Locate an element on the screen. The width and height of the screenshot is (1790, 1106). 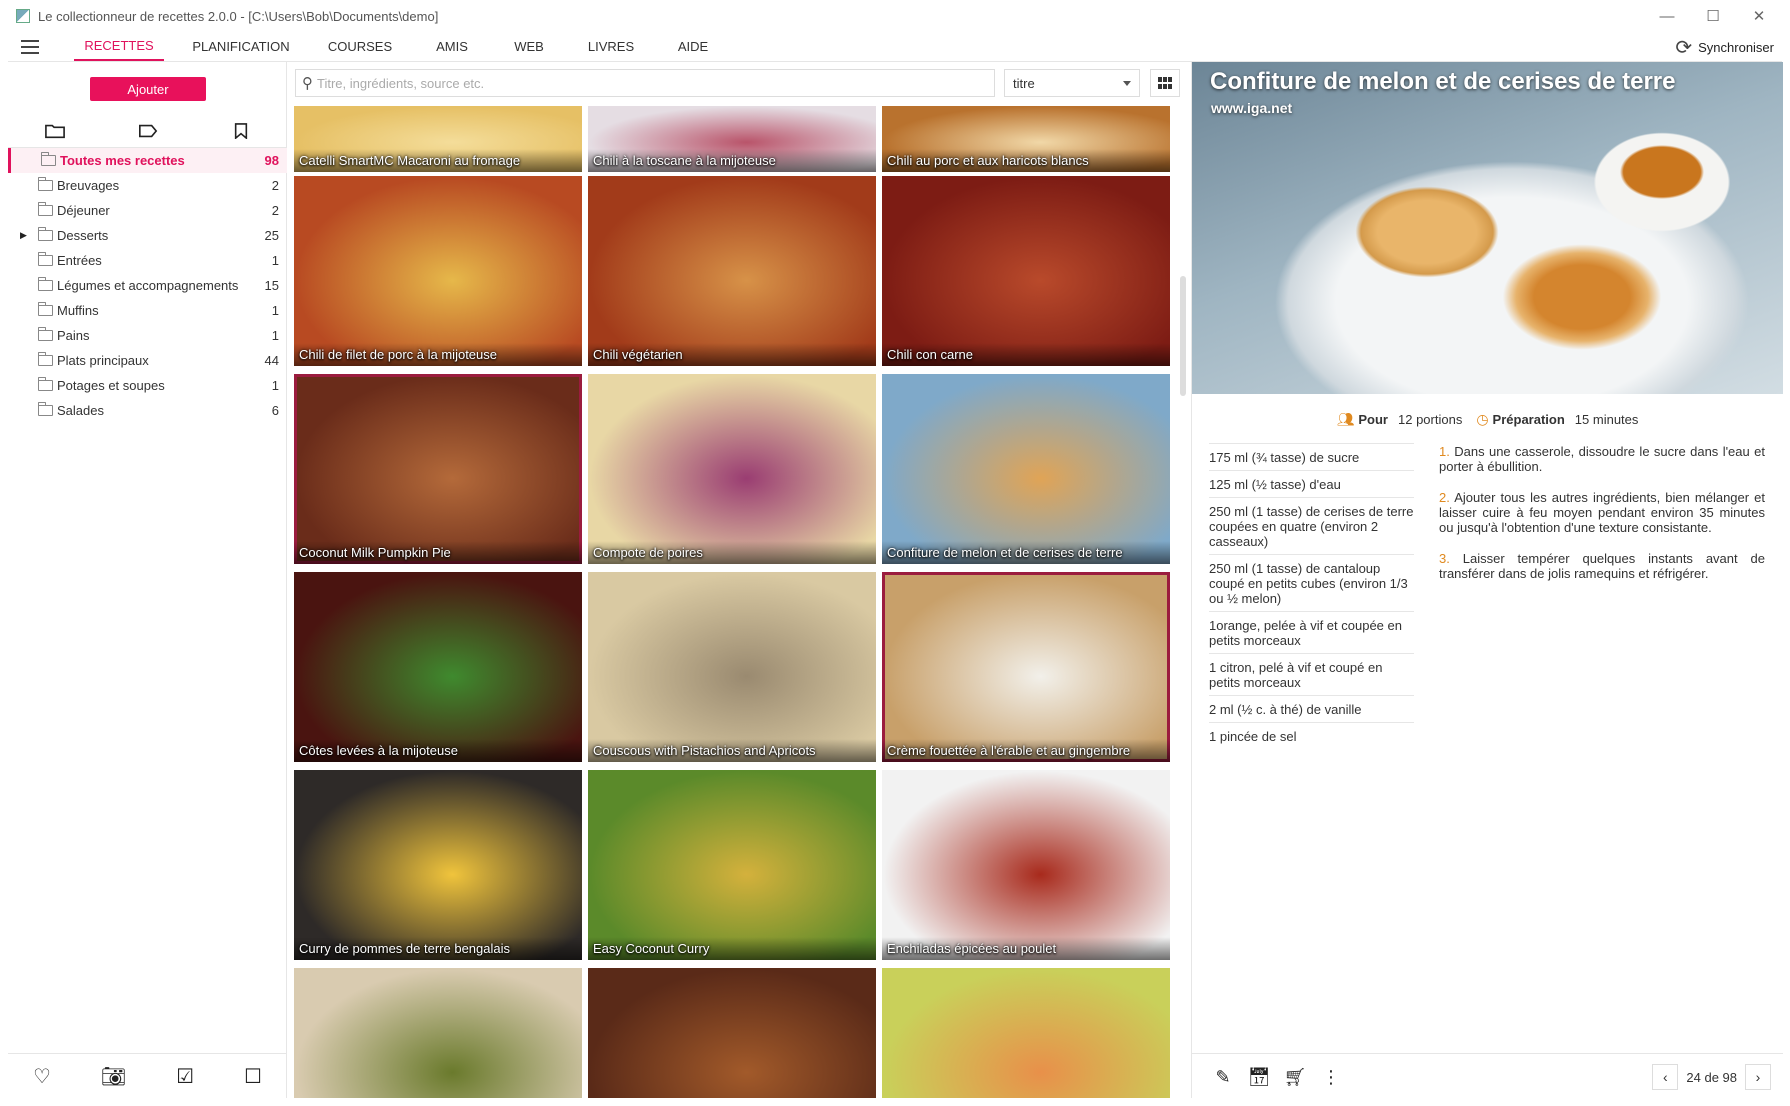
recipe-tile-title: Catelli SmartMC Macaroni au fromage is located at coordinates (438, 160).